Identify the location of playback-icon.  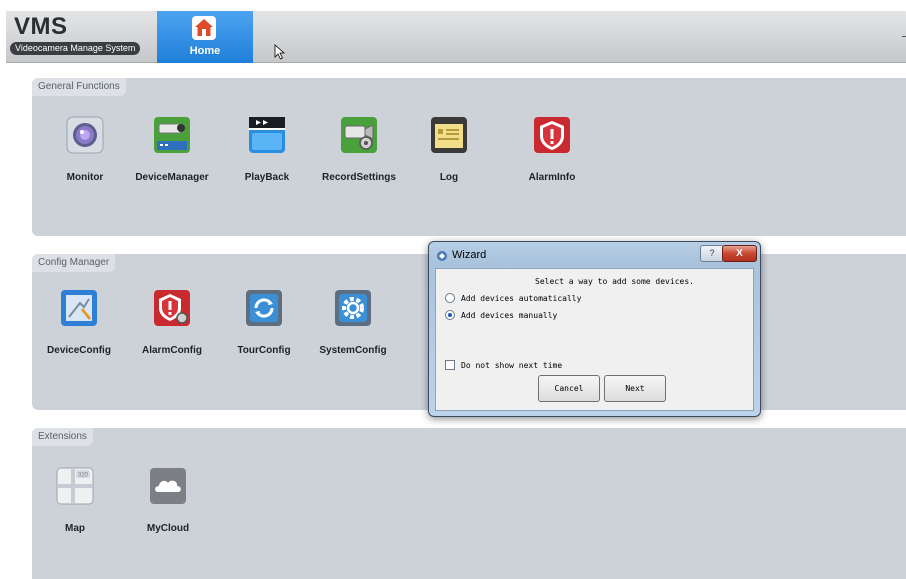
(267, 135).